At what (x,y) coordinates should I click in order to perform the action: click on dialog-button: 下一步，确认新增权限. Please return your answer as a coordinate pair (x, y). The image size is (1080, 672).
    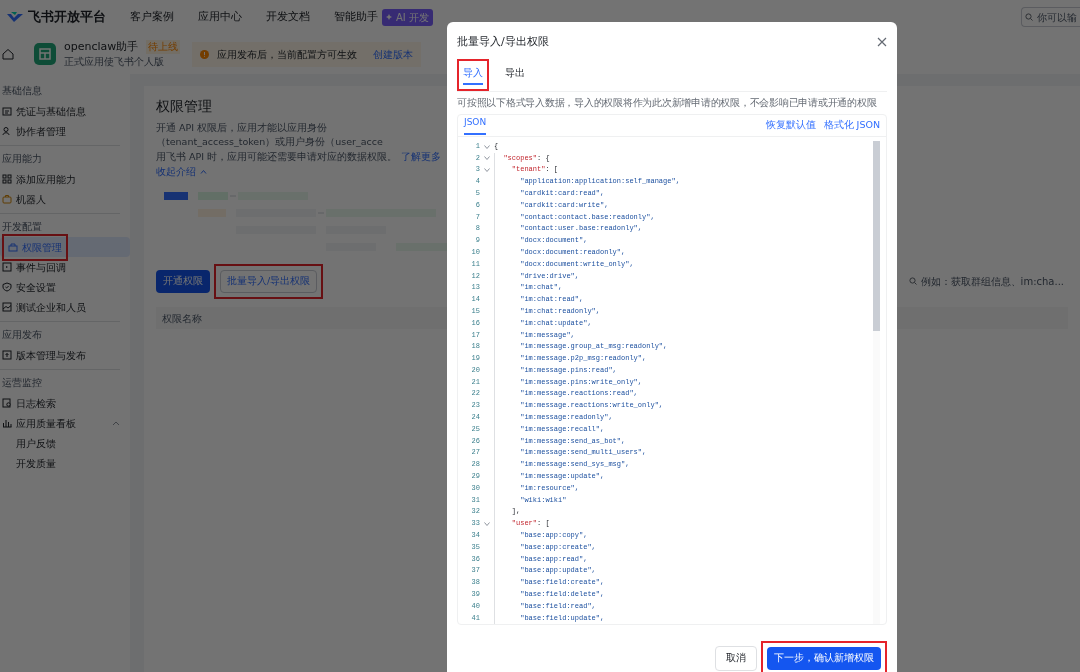
    Looking at the image, I should click on (824, 658).